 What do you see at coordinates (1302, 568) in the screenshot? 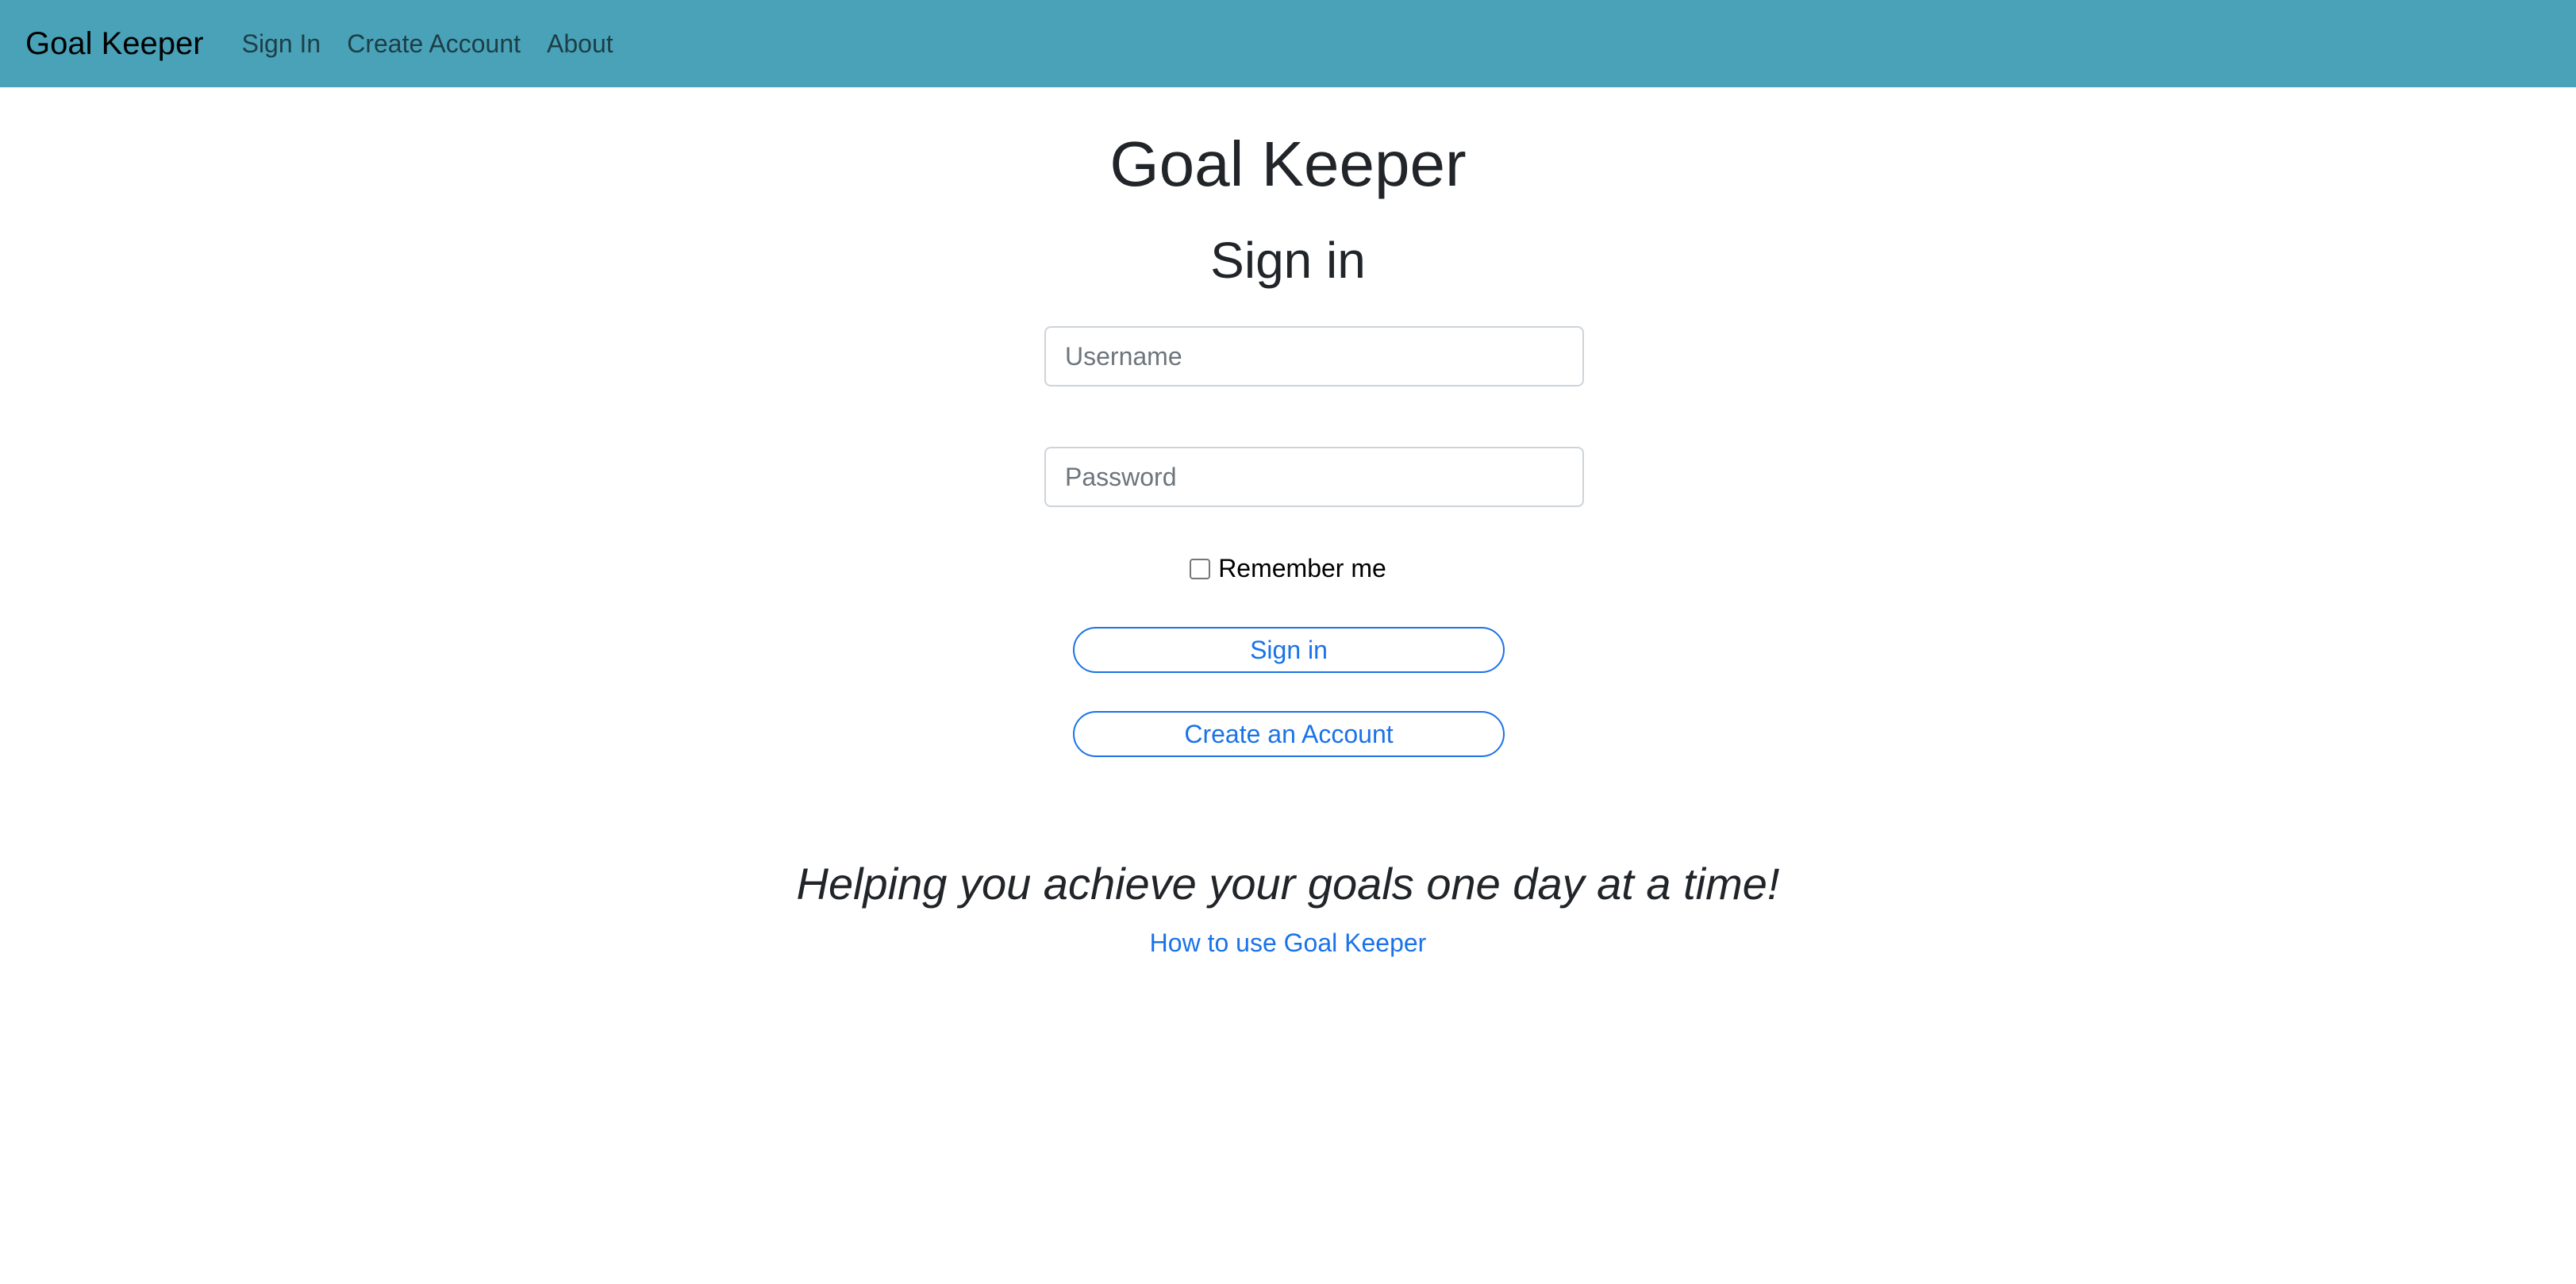
I see `remember-me-label: Remember me` at bounding box center [1302, 568].